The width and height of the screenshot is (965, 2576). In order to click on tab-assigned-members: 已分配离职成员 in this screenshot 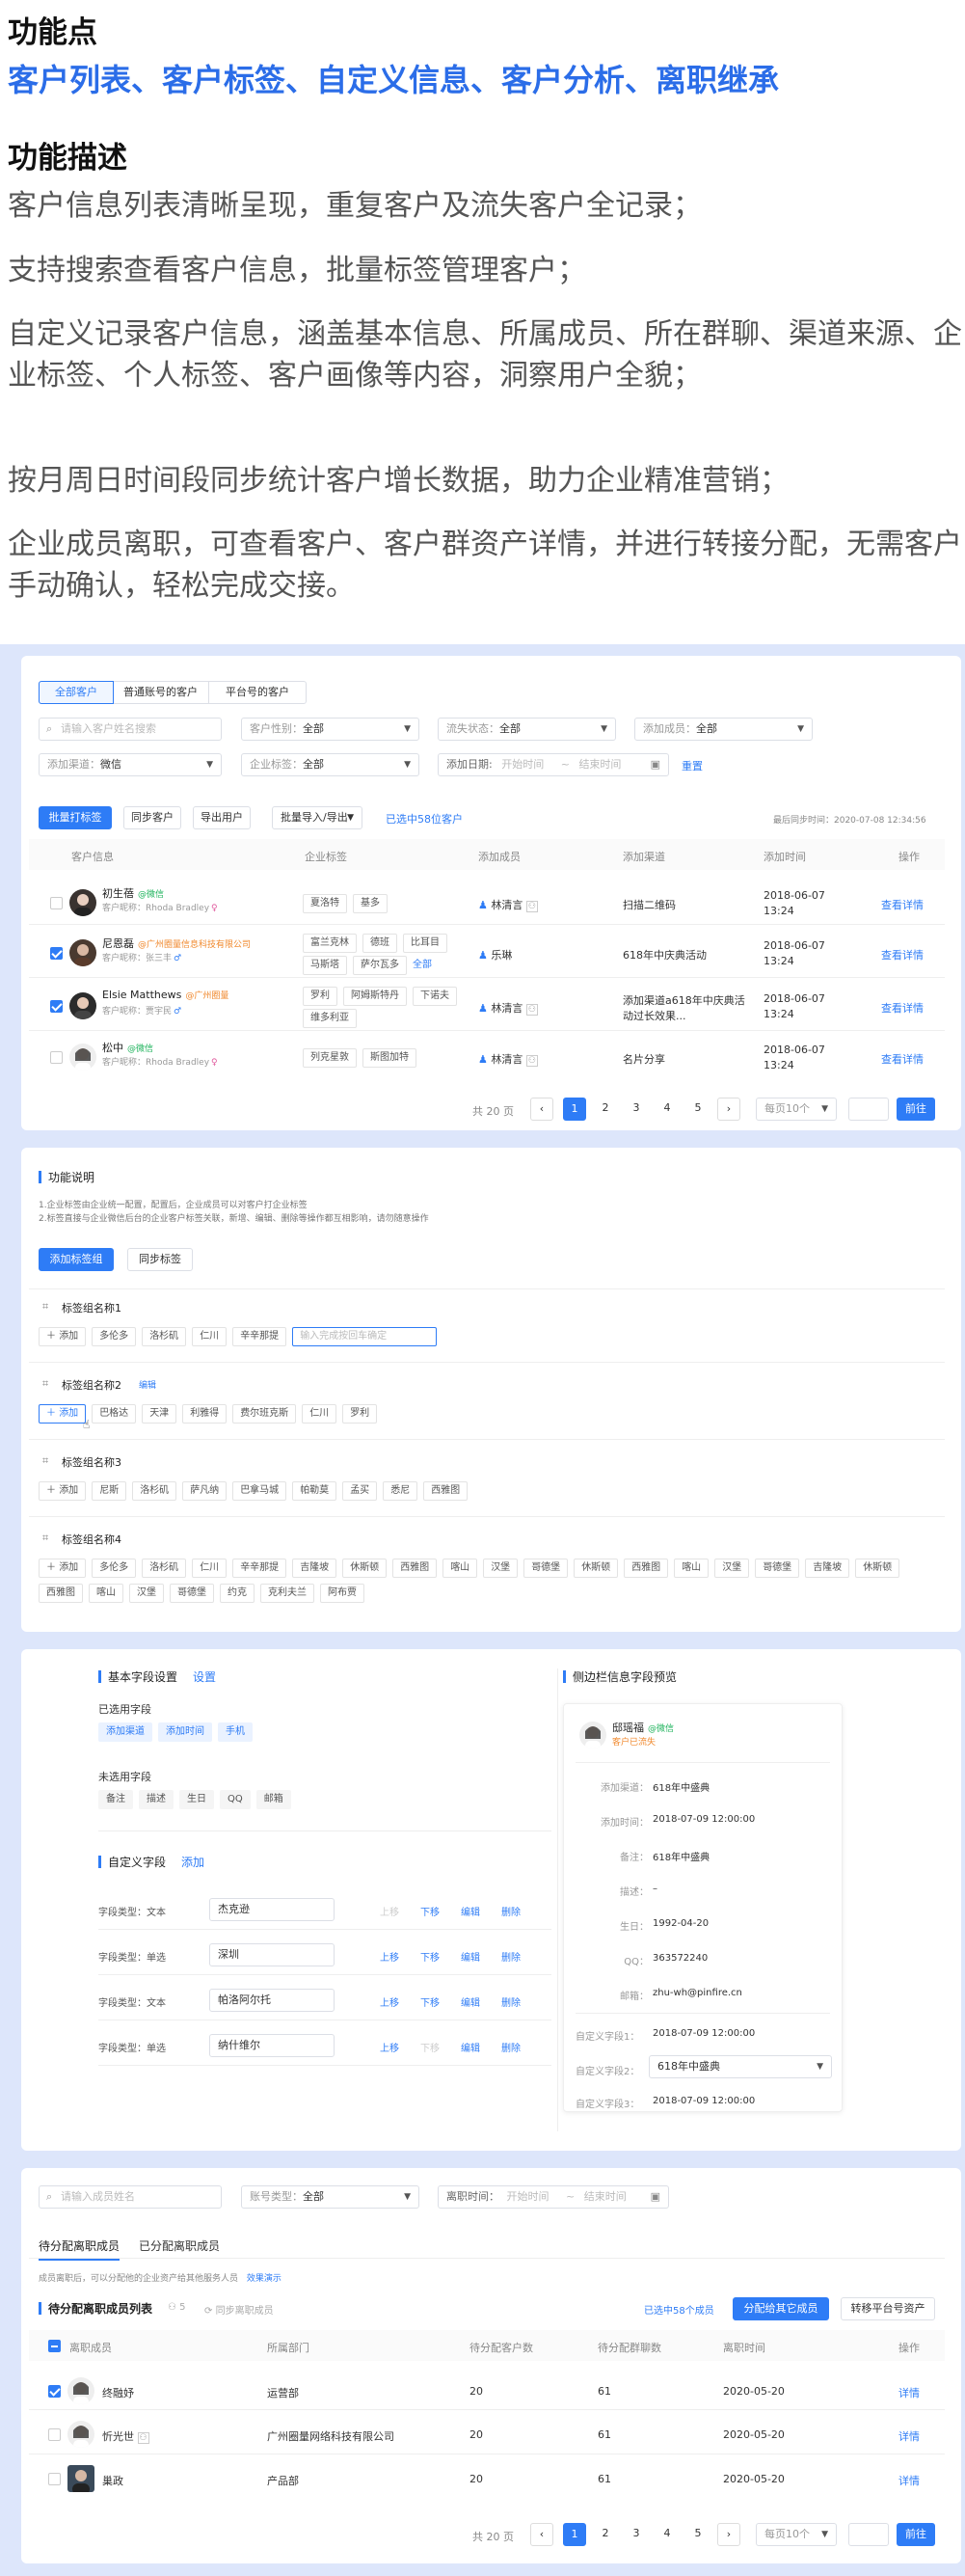, I will do `click(179, 2245)`.